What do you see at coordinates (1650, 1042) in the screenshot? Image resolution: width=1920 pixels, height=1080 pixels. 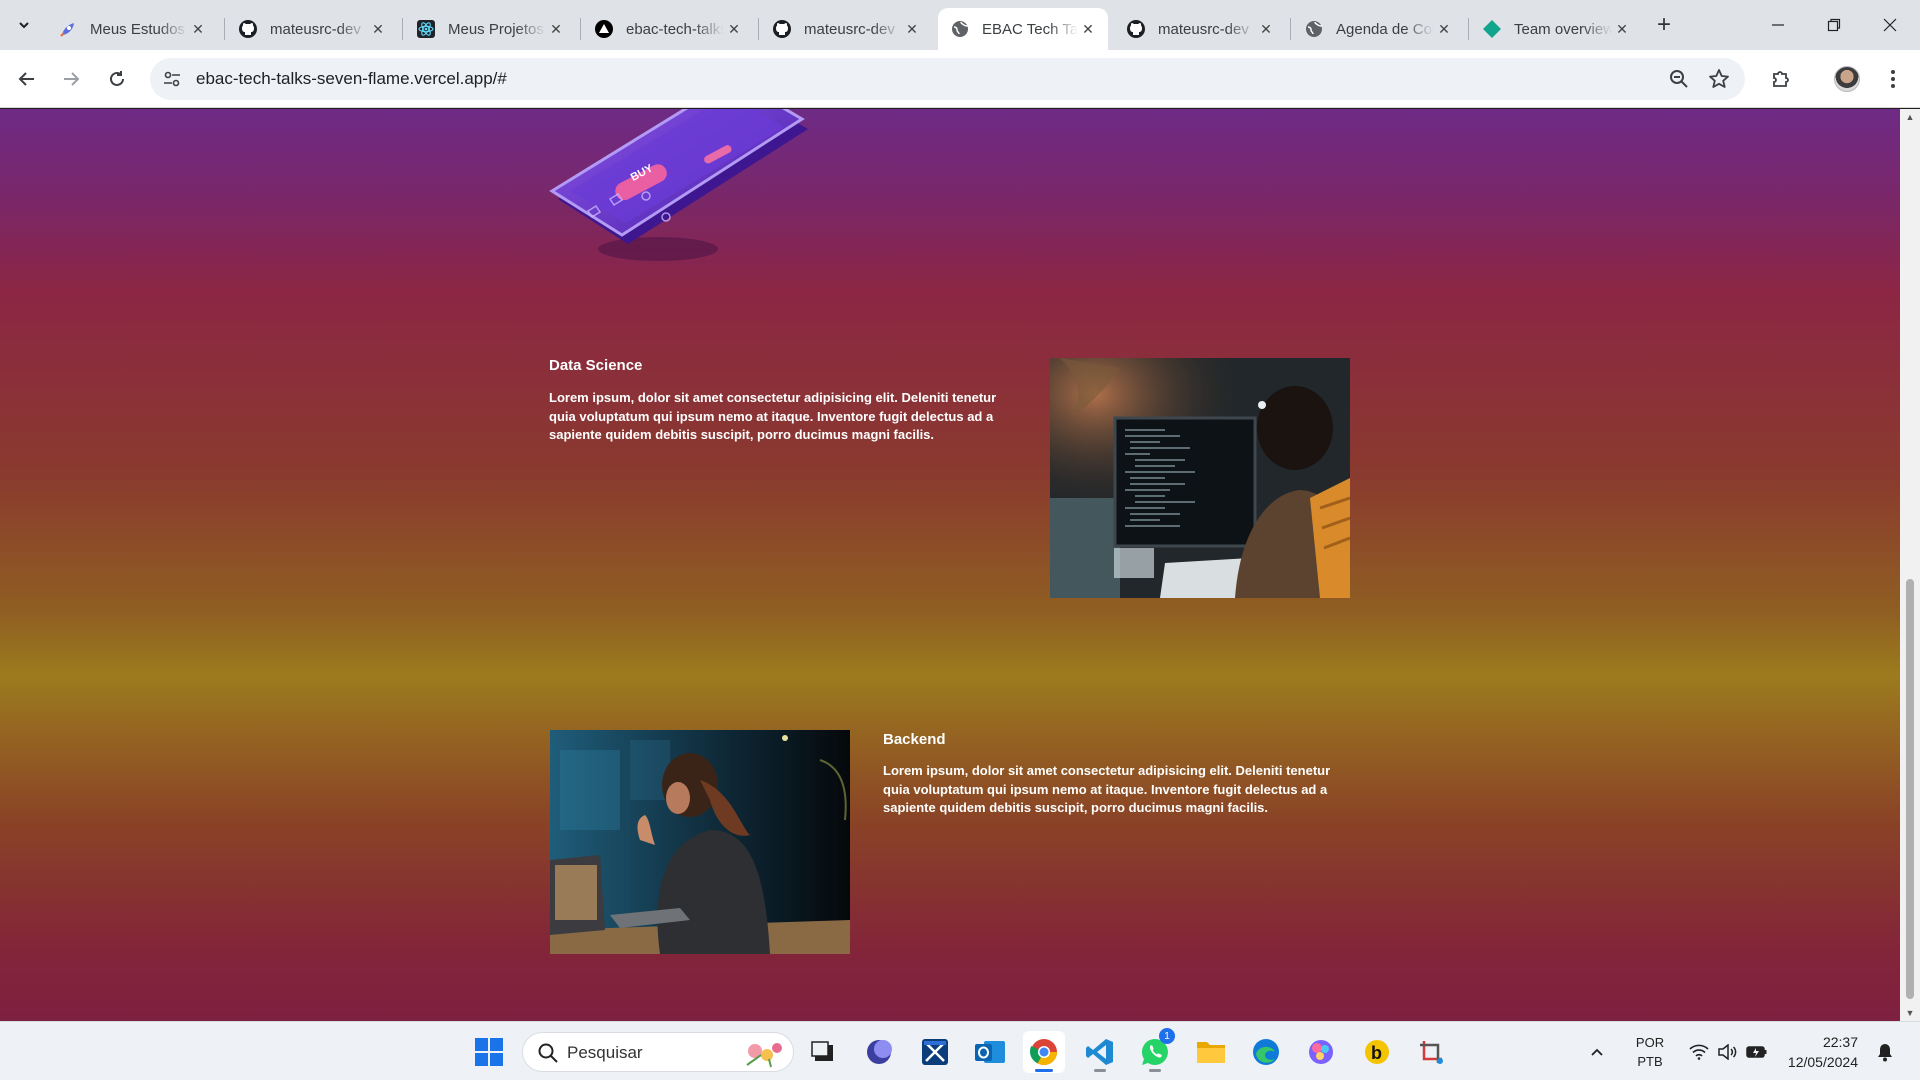 I see `language-line-1: POR` at bounding box center [1650, 1042].